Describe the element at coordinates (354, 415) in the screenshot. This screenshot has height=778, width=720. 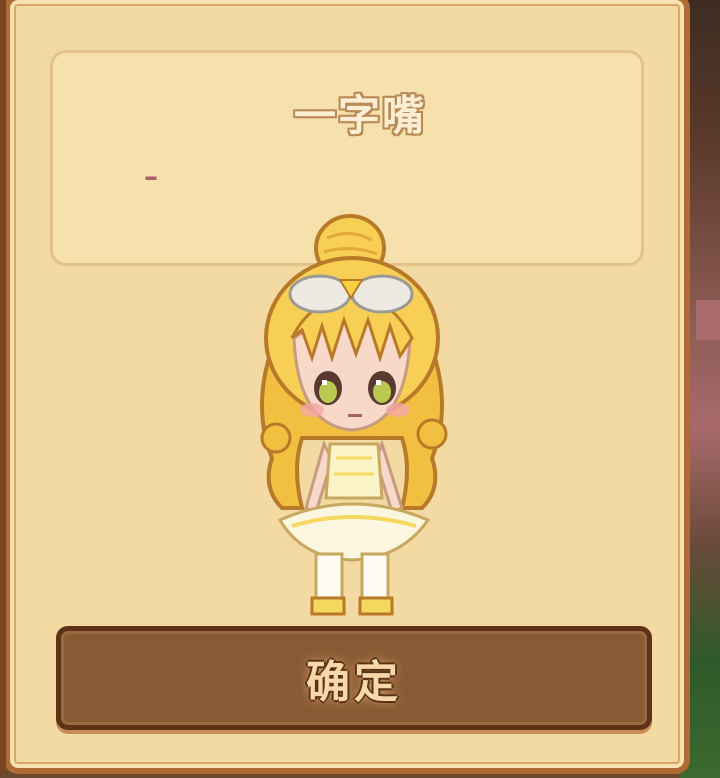
I see `character-avatar-icon` at that location.